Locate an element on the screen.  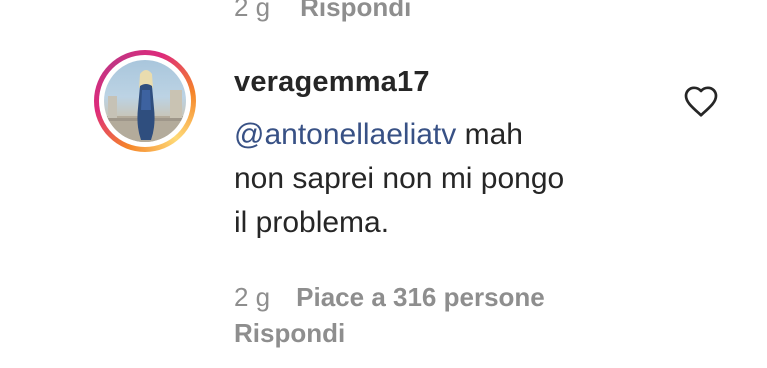
avatar is located at coordinates (145, 101).